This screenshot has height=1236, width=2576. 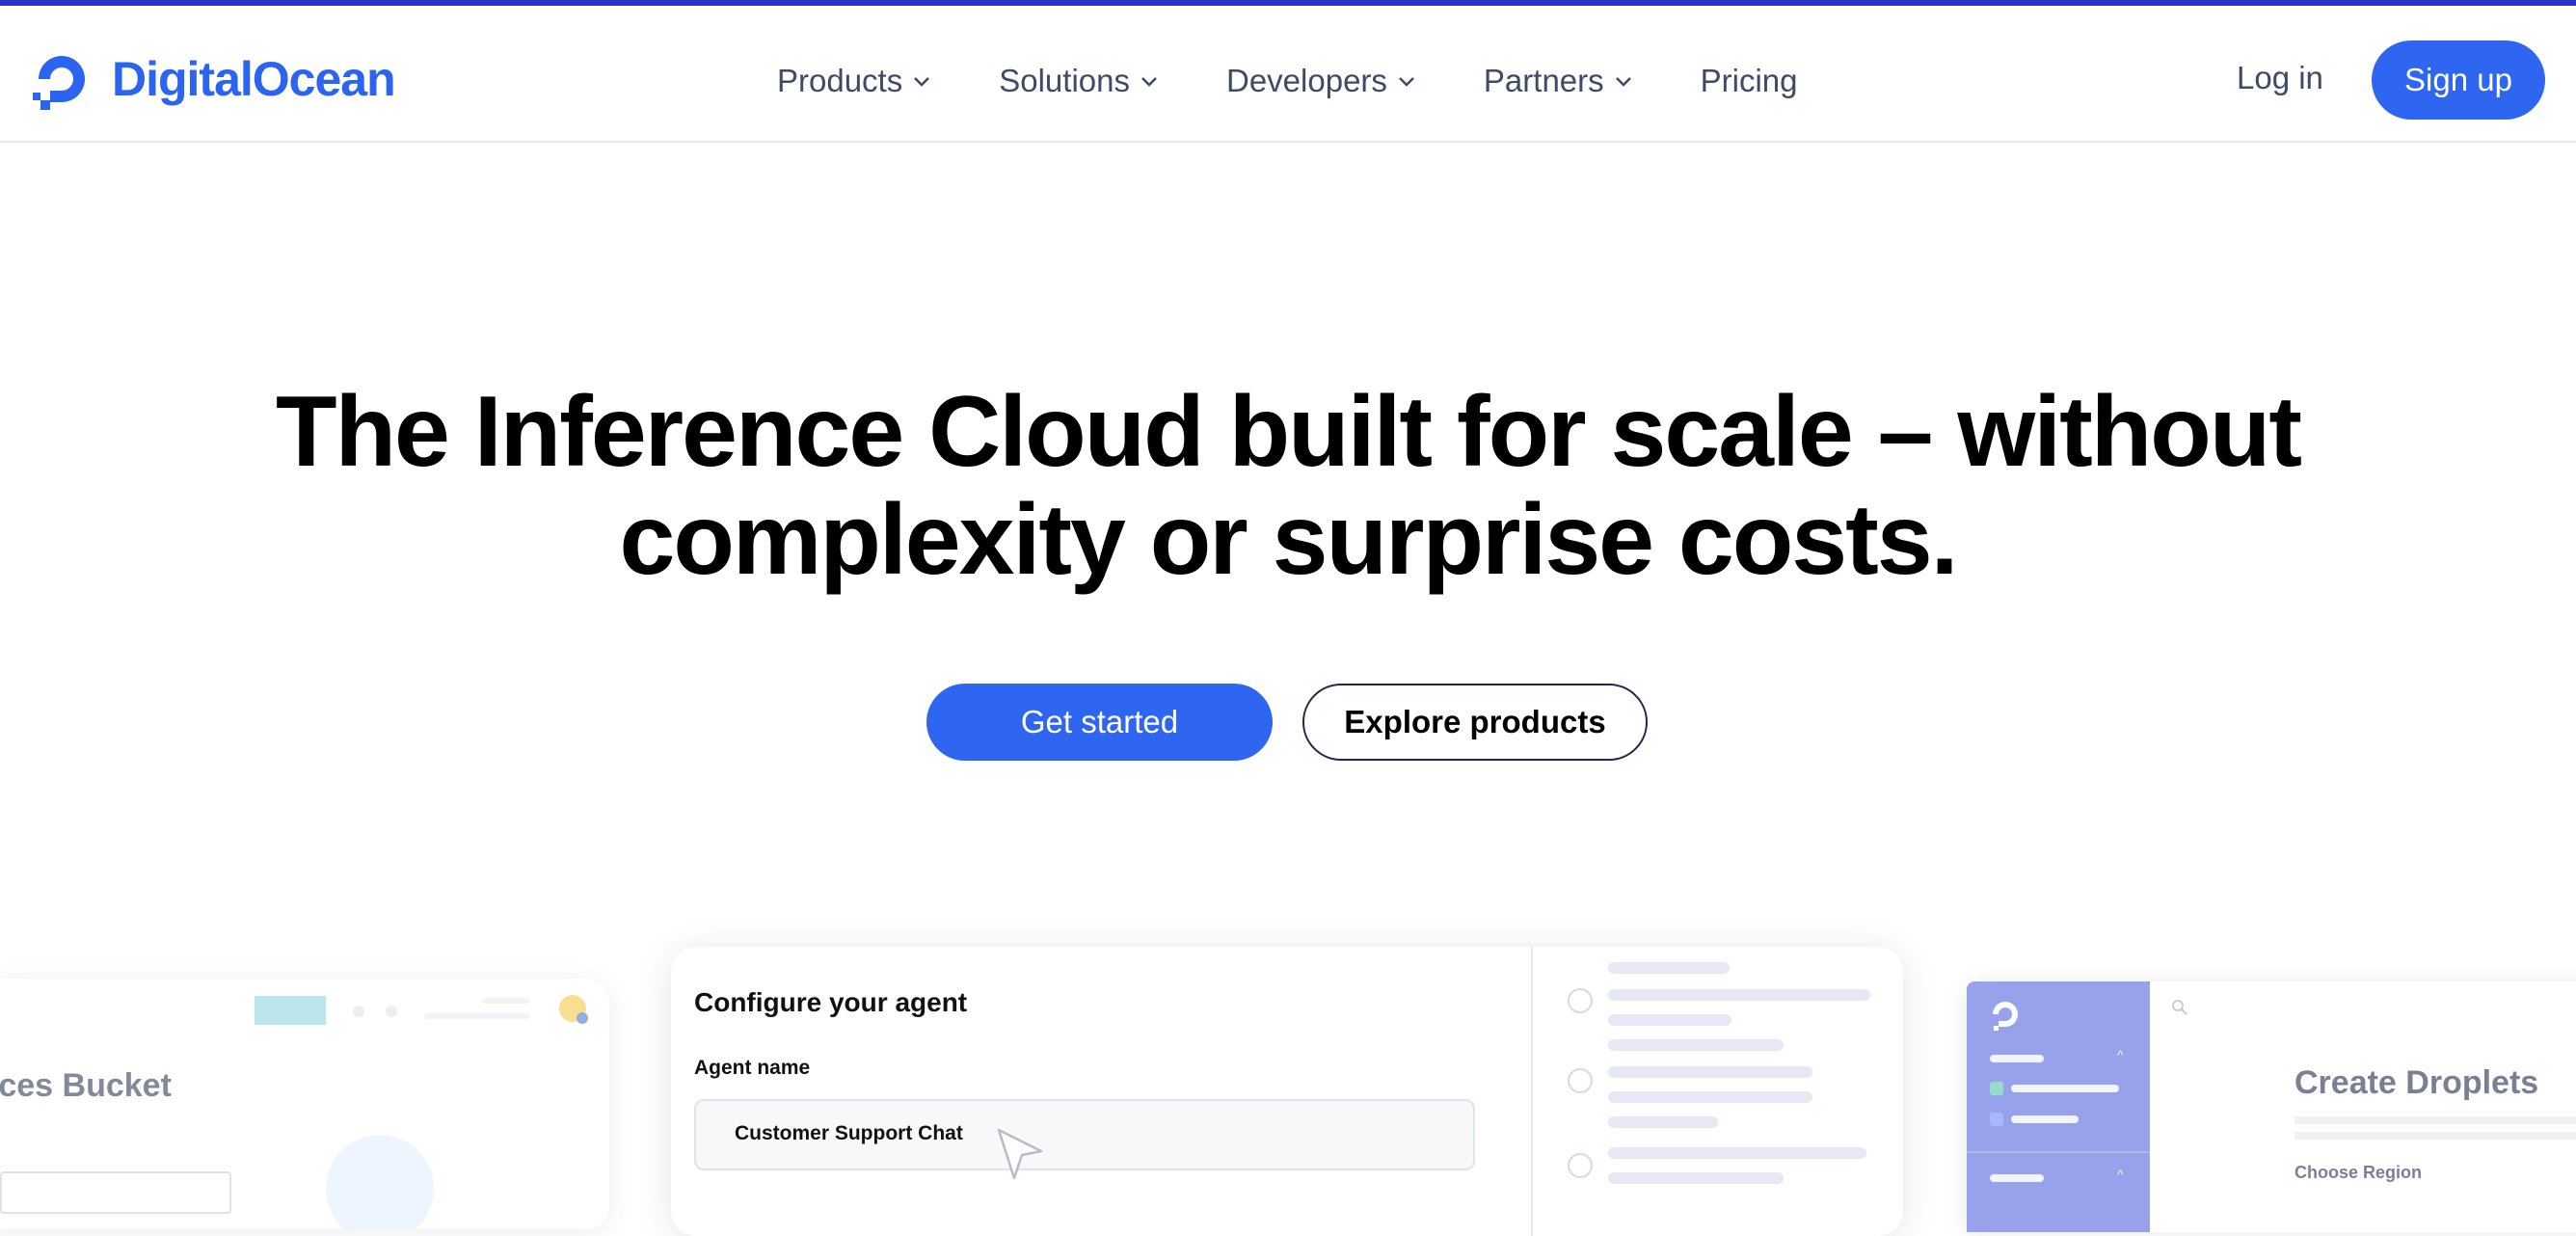 I want to click on nav-products: Products, so click(x=854, y=81).